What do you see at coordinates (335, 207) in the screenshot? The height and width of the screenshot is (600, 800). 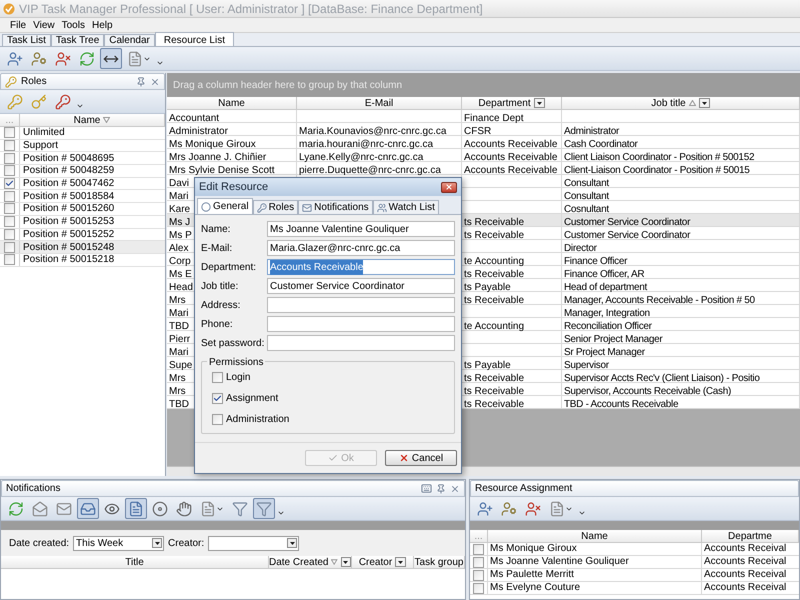 I see `dialog-tab: Notifications` at bounding box center [335, 207].